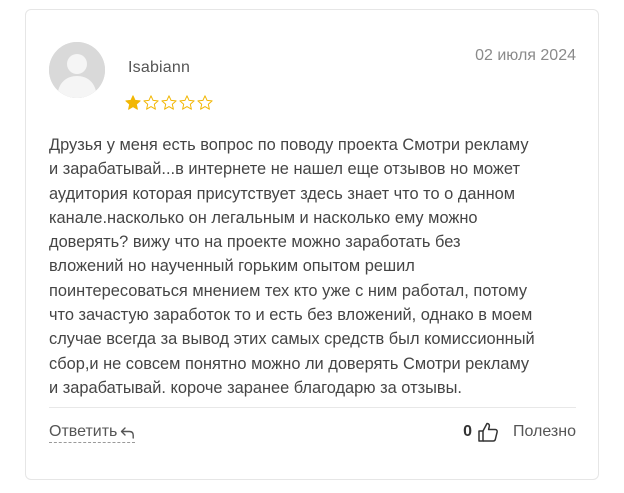 The width and height of the screenshot is (624, 493). Describe the element at coordinates (467, 431) in the screenshot. I see `helpful-count: 0` at that location.